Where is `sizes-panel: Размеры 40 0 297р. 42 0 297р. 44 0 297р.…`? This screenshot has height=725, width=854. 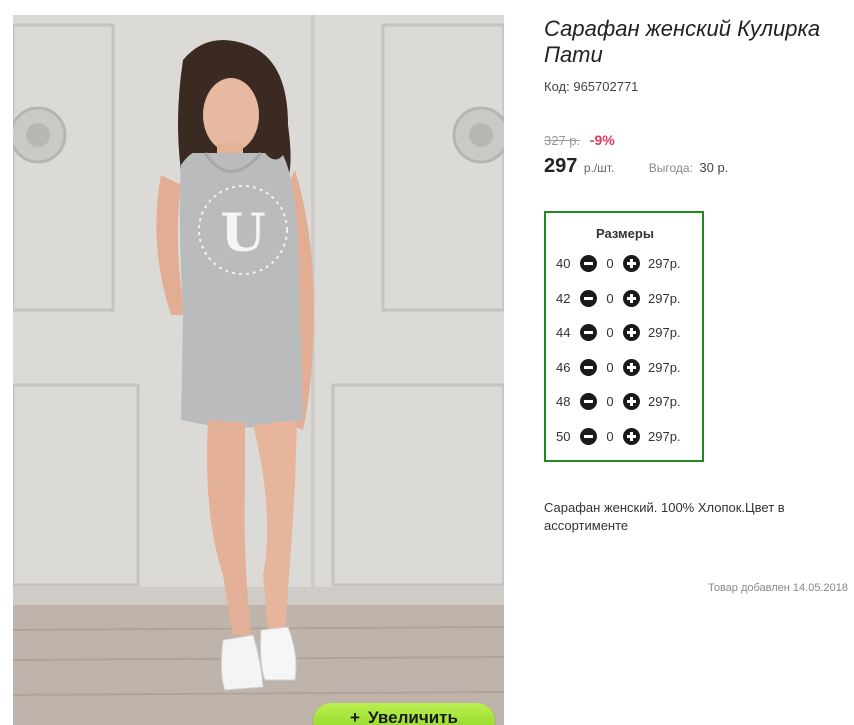 sizes-panel: Размеры 40 0 297р. 42 0 297р. 44 0 297р.… is located at coordinates (624, 336).